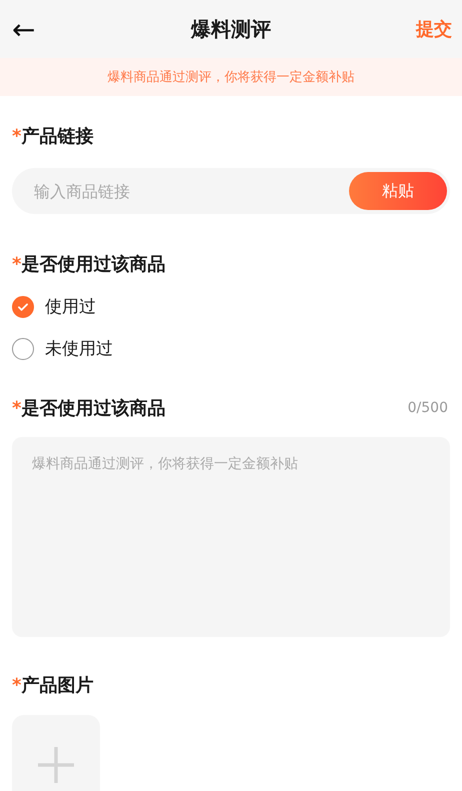  What do you see at coordinates (79, 348) in the screenshot?
I see `option-label: 未使用过` at bounding box center [79, 348].